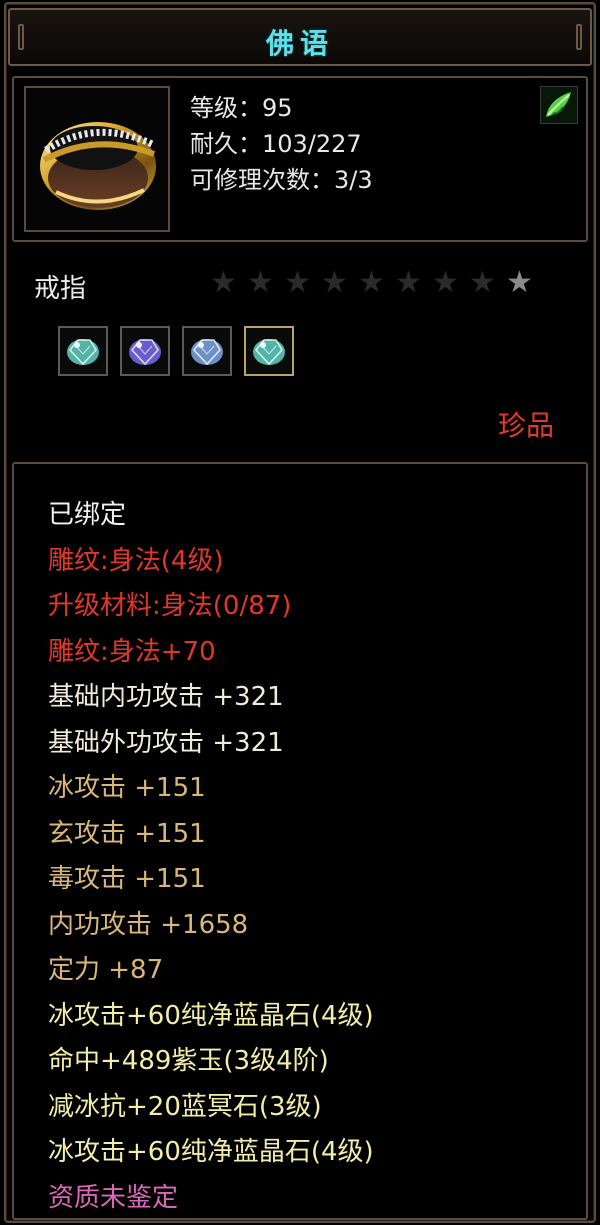  I want to click on title-bar: 佛语, so click(300, 37).